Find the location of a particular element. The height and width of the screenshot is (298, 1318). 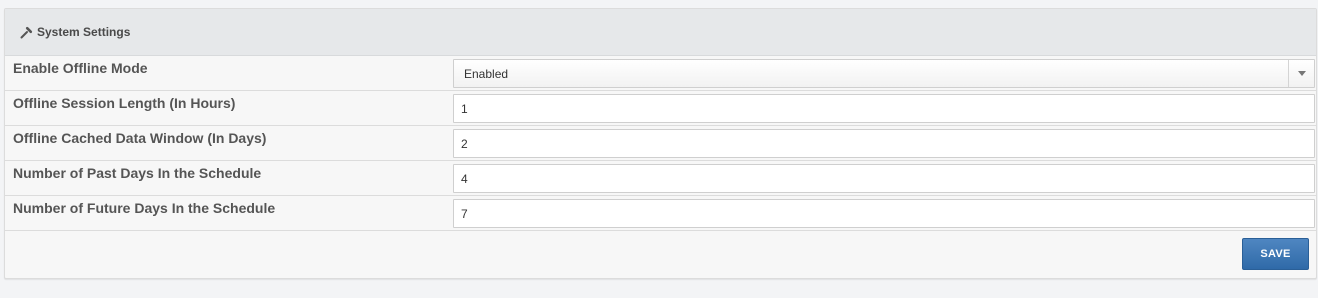

setting-label: Offline Cached Data Window (In Days) is located at coordinates (140, 138).